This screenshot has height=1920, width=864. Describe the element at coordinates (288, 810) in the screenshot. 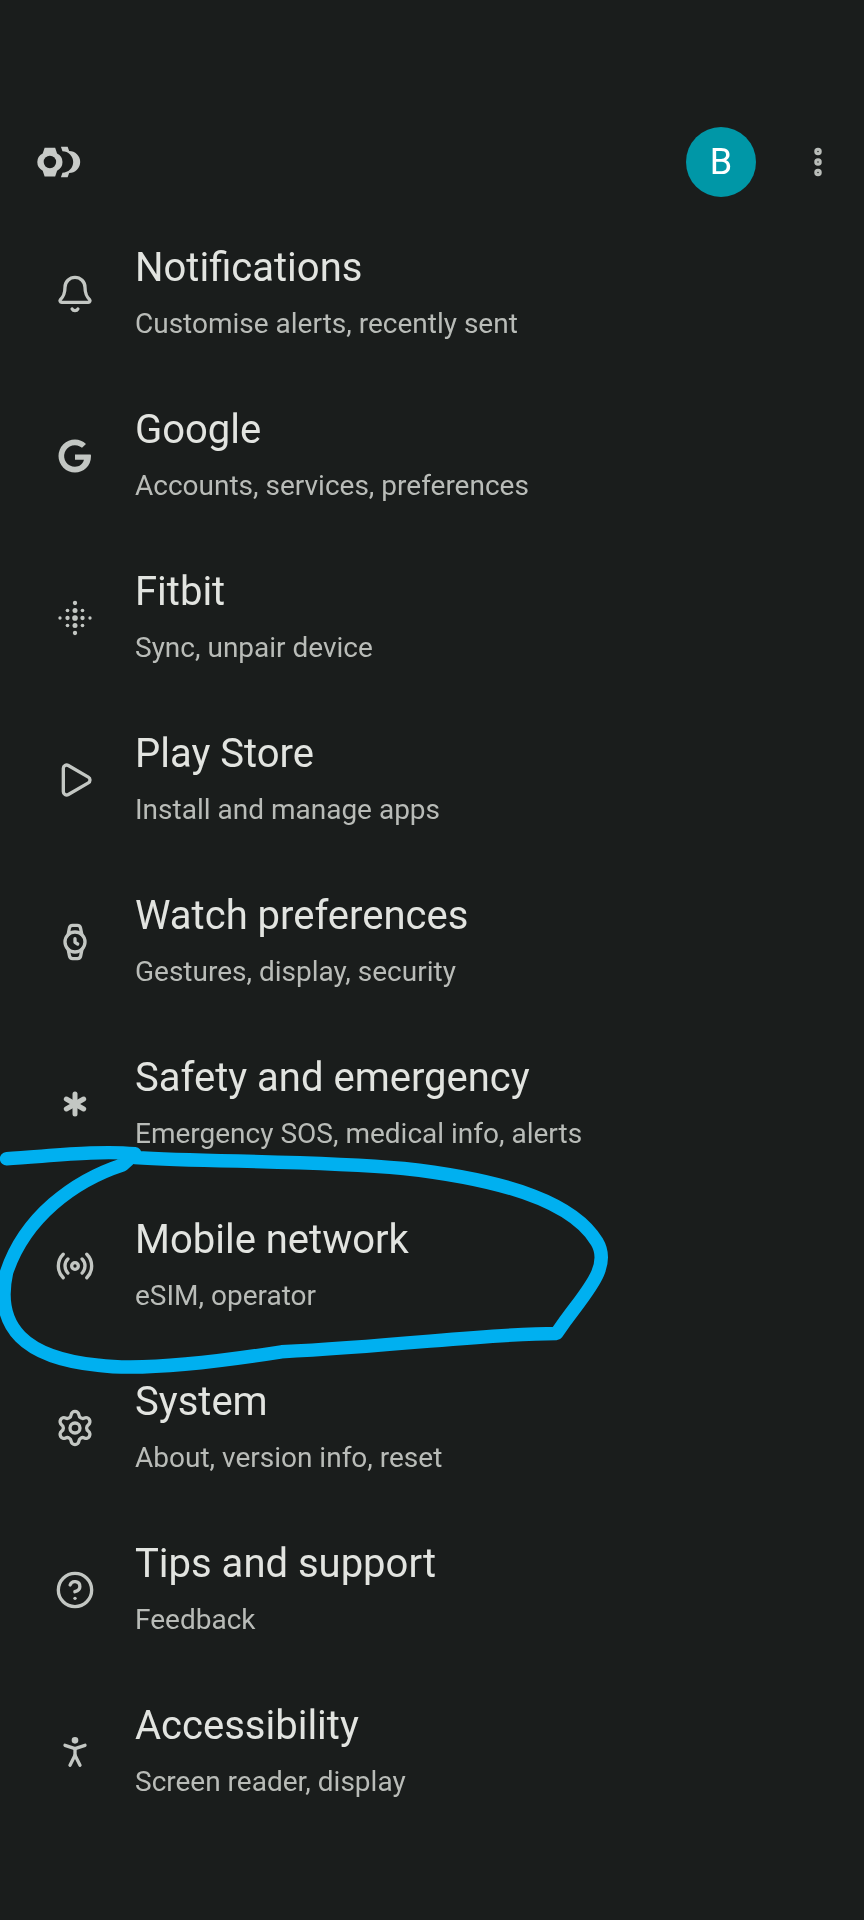

I see `item-subtitle: Install and manage apps` at that location.